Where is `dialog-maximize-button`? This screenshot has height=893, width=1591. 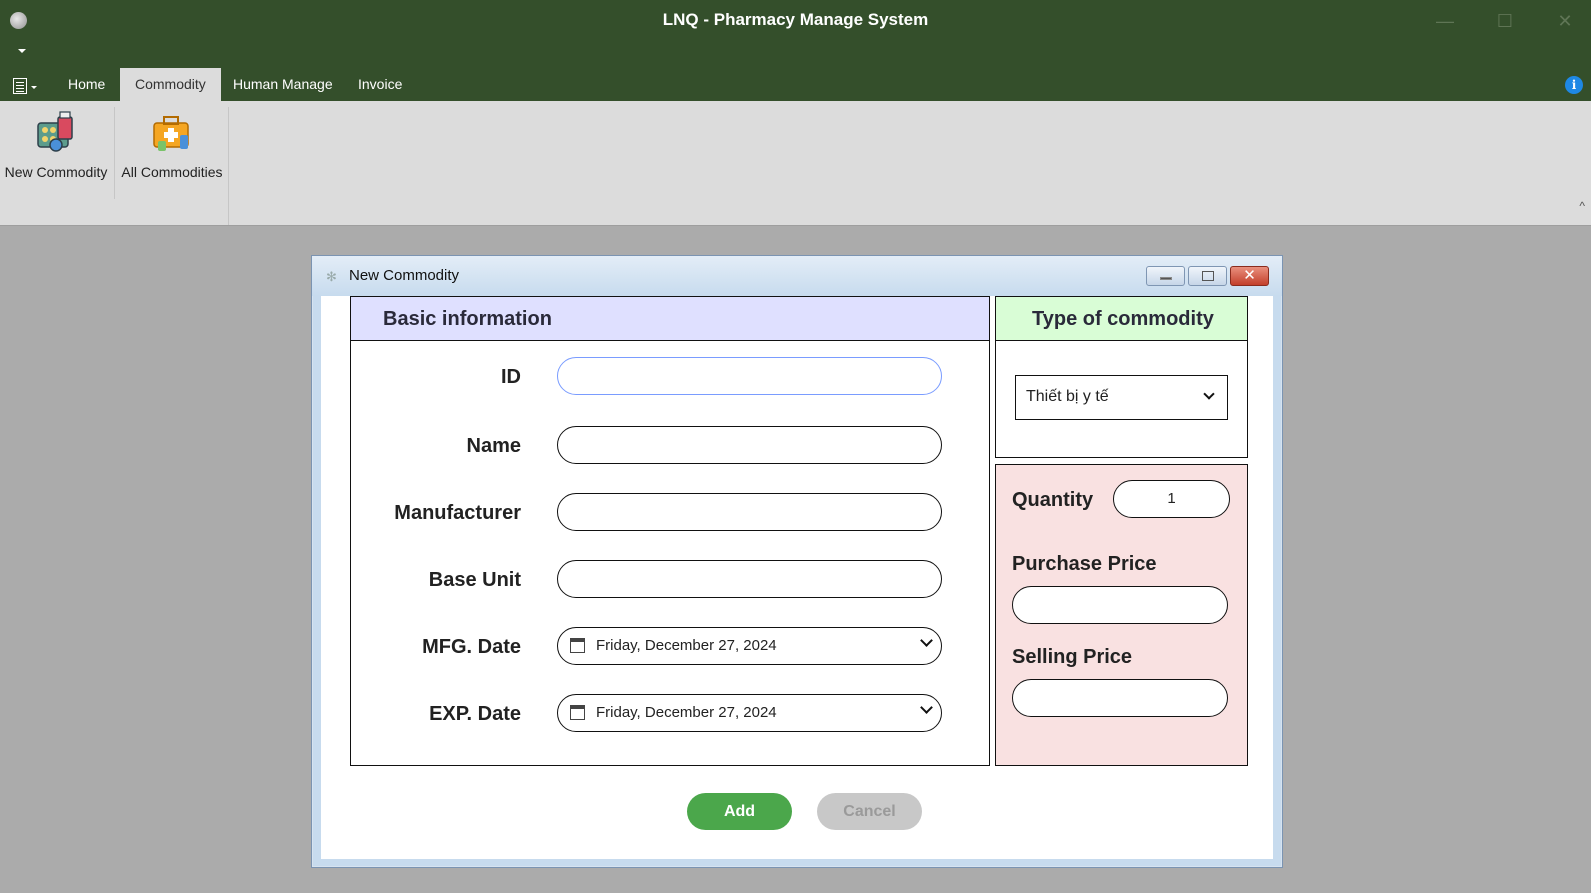
dialog-maximize-button is located at coordinates (1207, 276).